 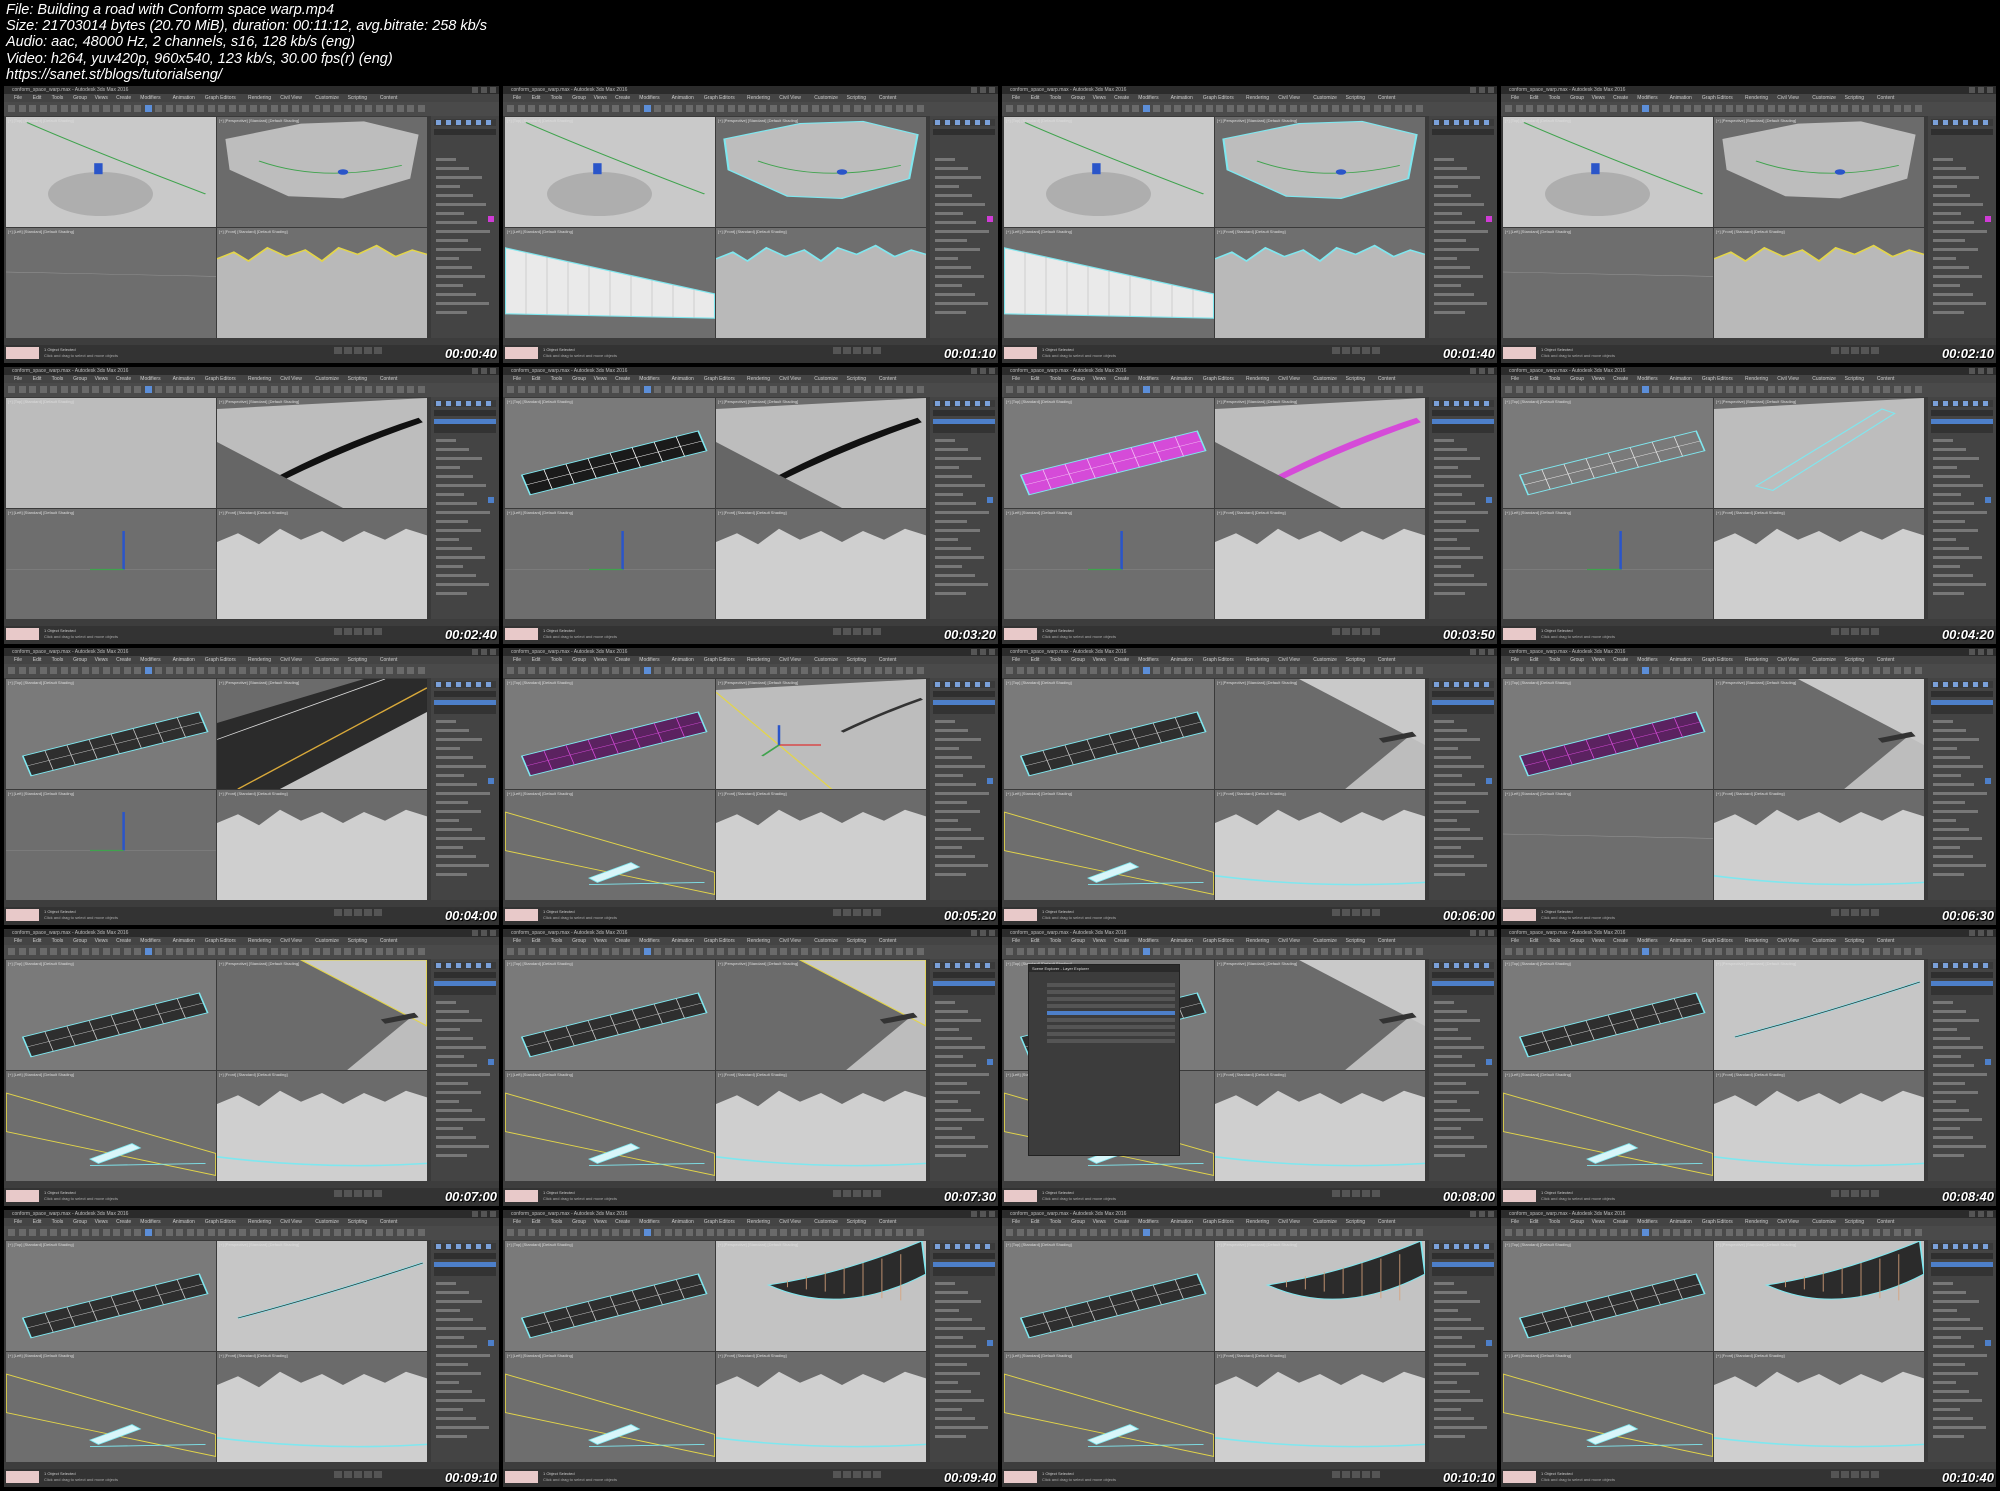 What do you see at coordinates (389, 941) in the screenshot?
I see `menu-content: Content` at bounding box center [389, 941].